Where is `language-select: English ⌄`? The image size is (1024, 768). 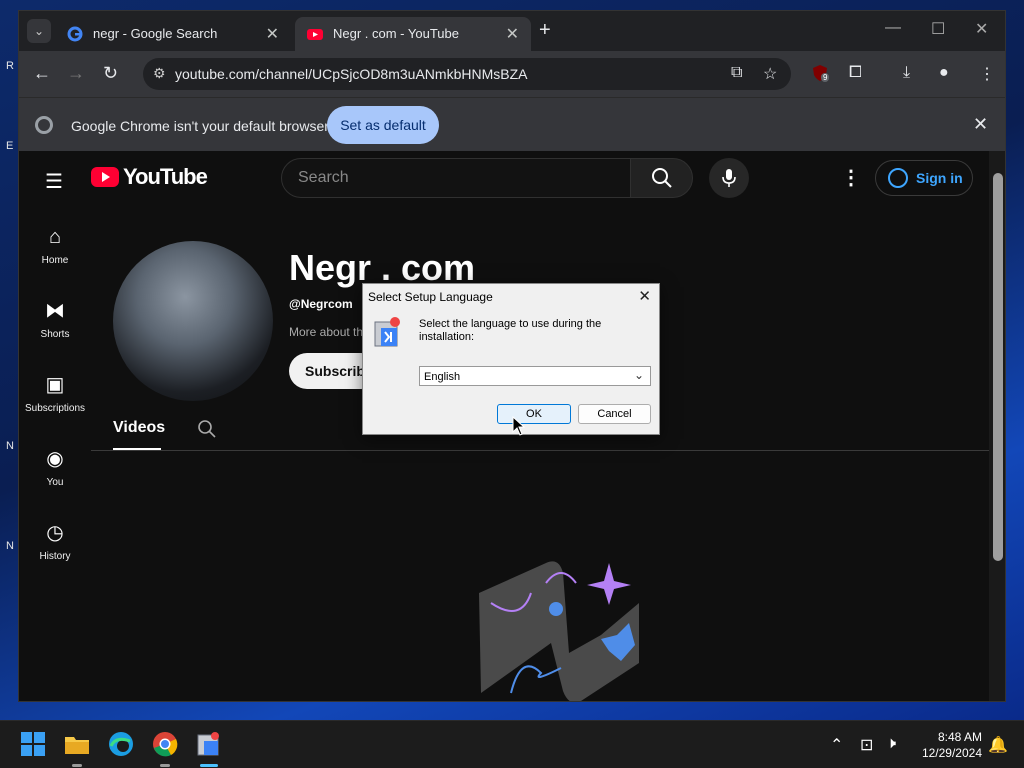 language-select: English ⌄ is located at coordinates (535, 376).